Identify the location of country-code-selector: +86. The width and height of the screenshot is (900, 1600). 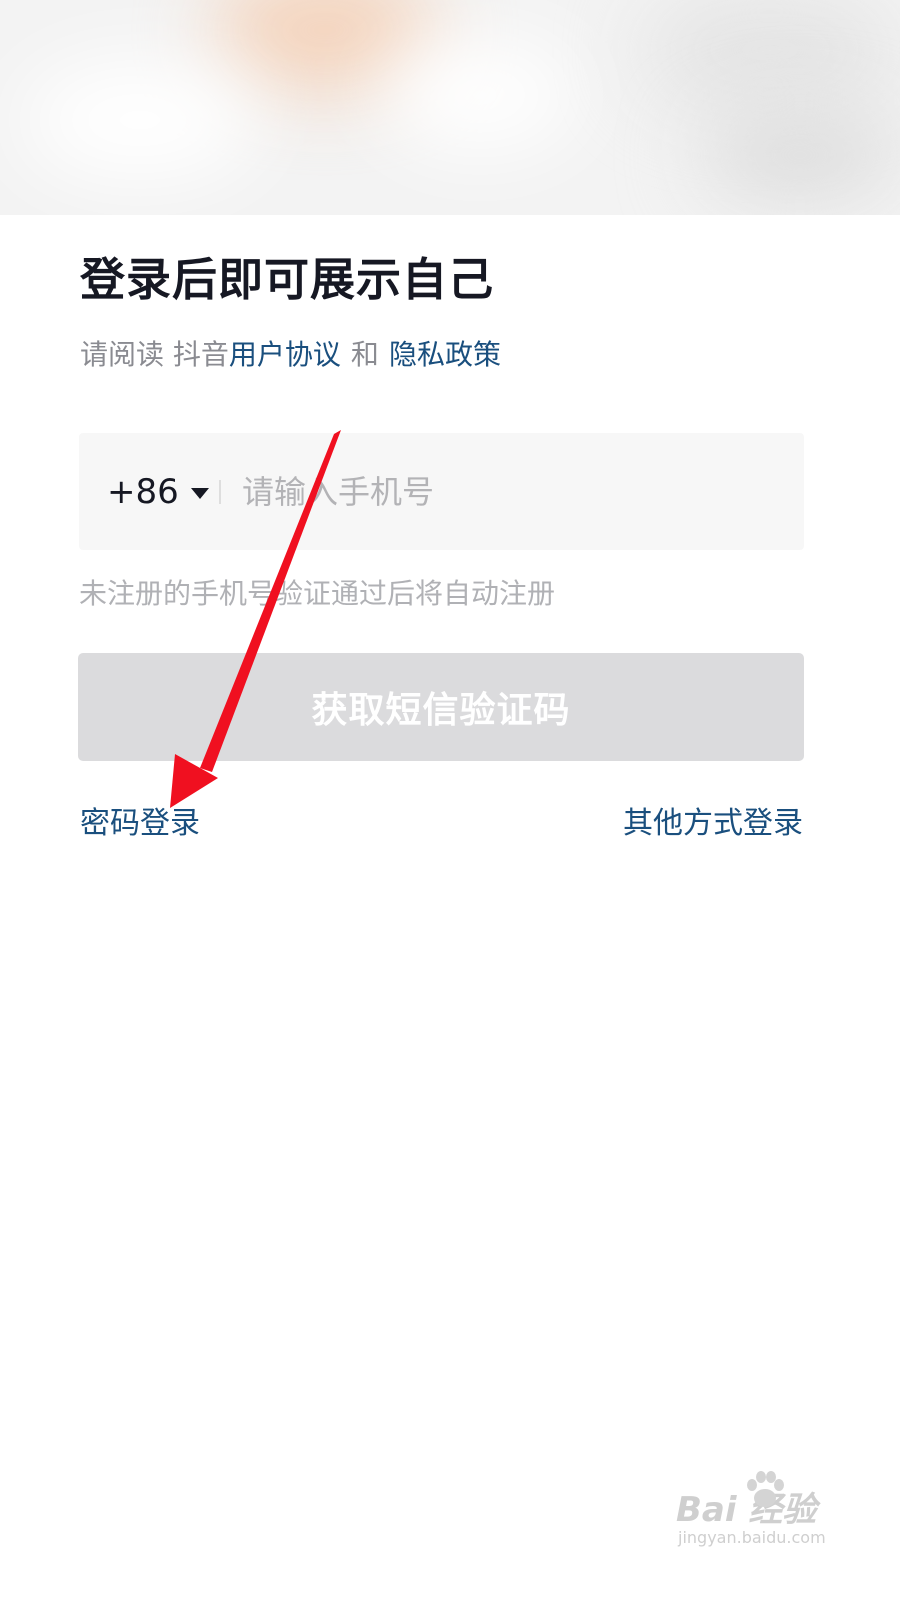
(158, 492).